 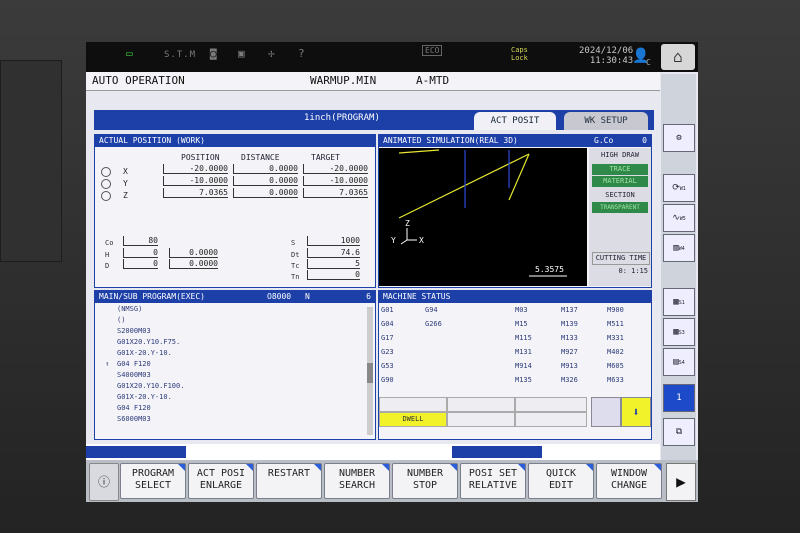 I want to click on high-draw-button: HIGH DRAW, so click(x=620, y=155).